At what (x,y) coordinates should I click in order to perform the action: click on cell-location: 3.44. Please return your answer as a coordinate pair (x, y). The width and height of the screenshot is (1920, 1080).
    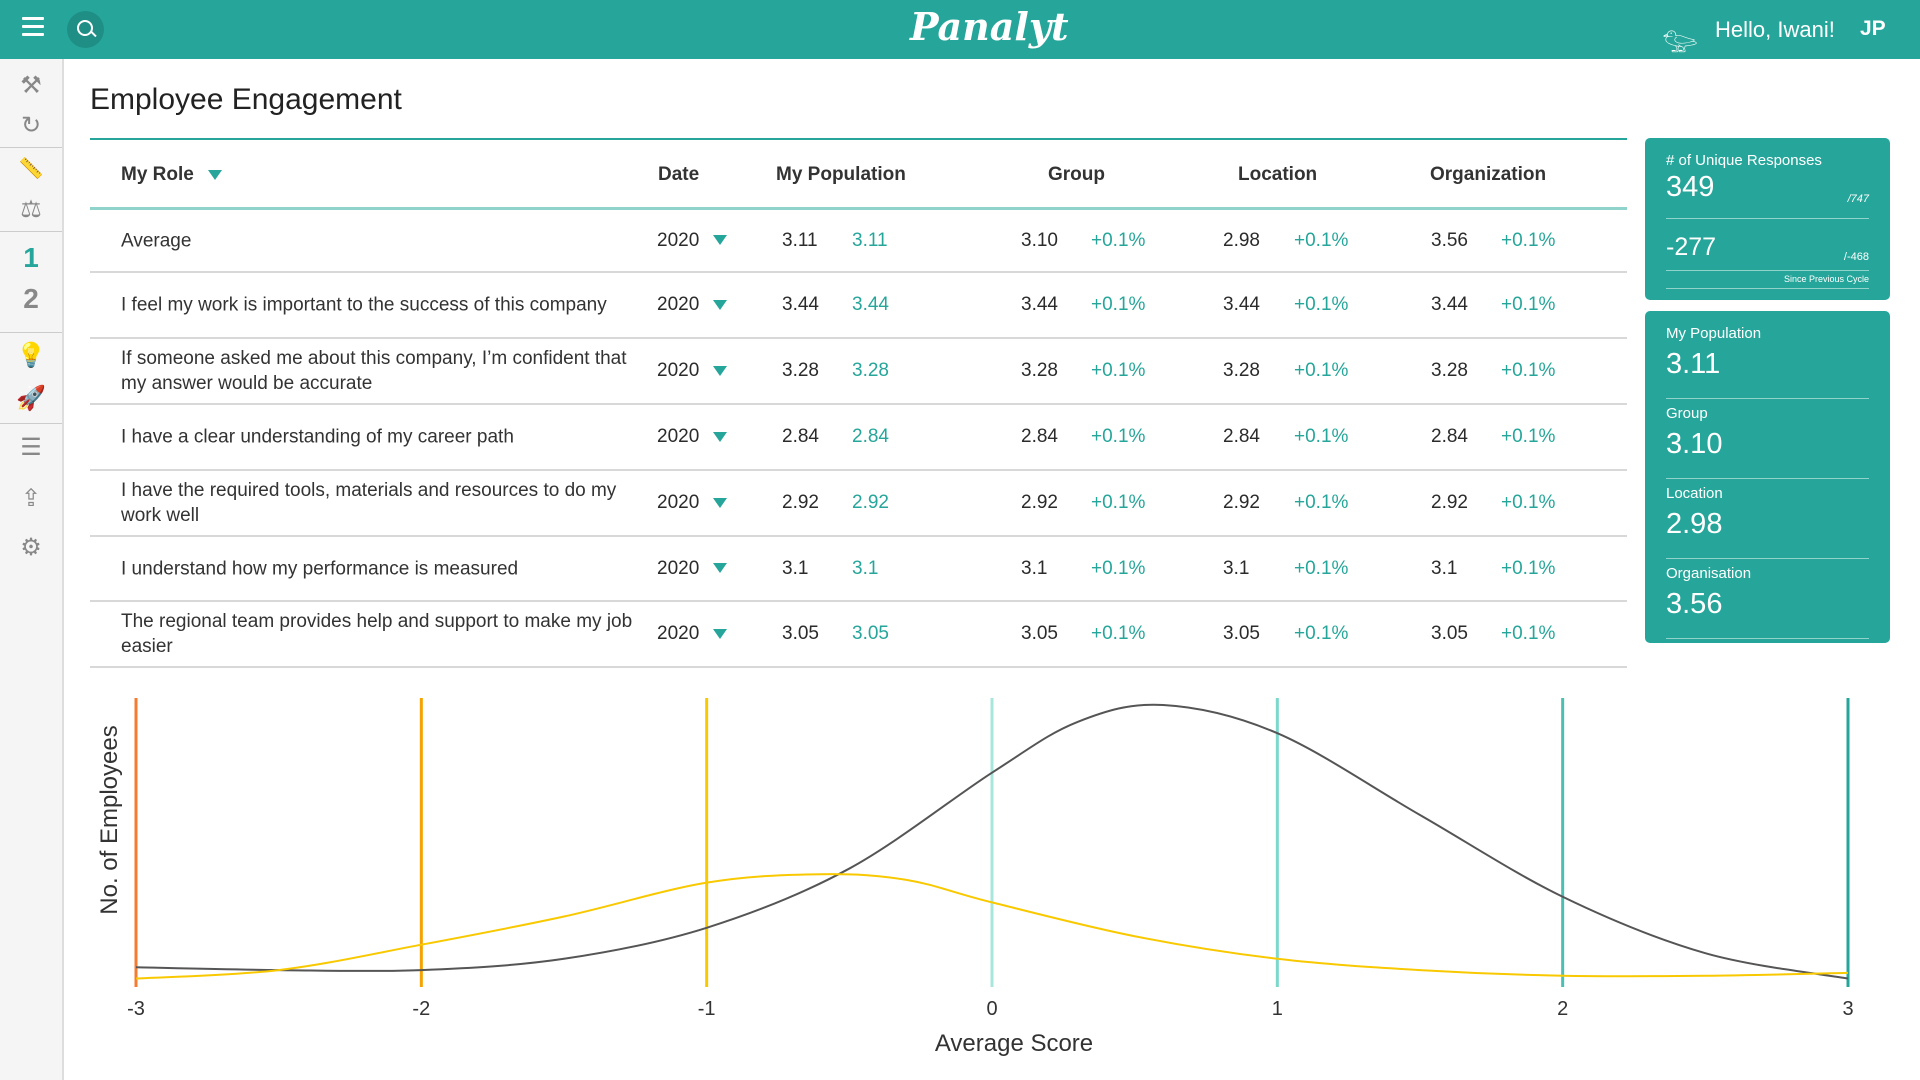
    Looking at the image, I should click on (1241, 304).